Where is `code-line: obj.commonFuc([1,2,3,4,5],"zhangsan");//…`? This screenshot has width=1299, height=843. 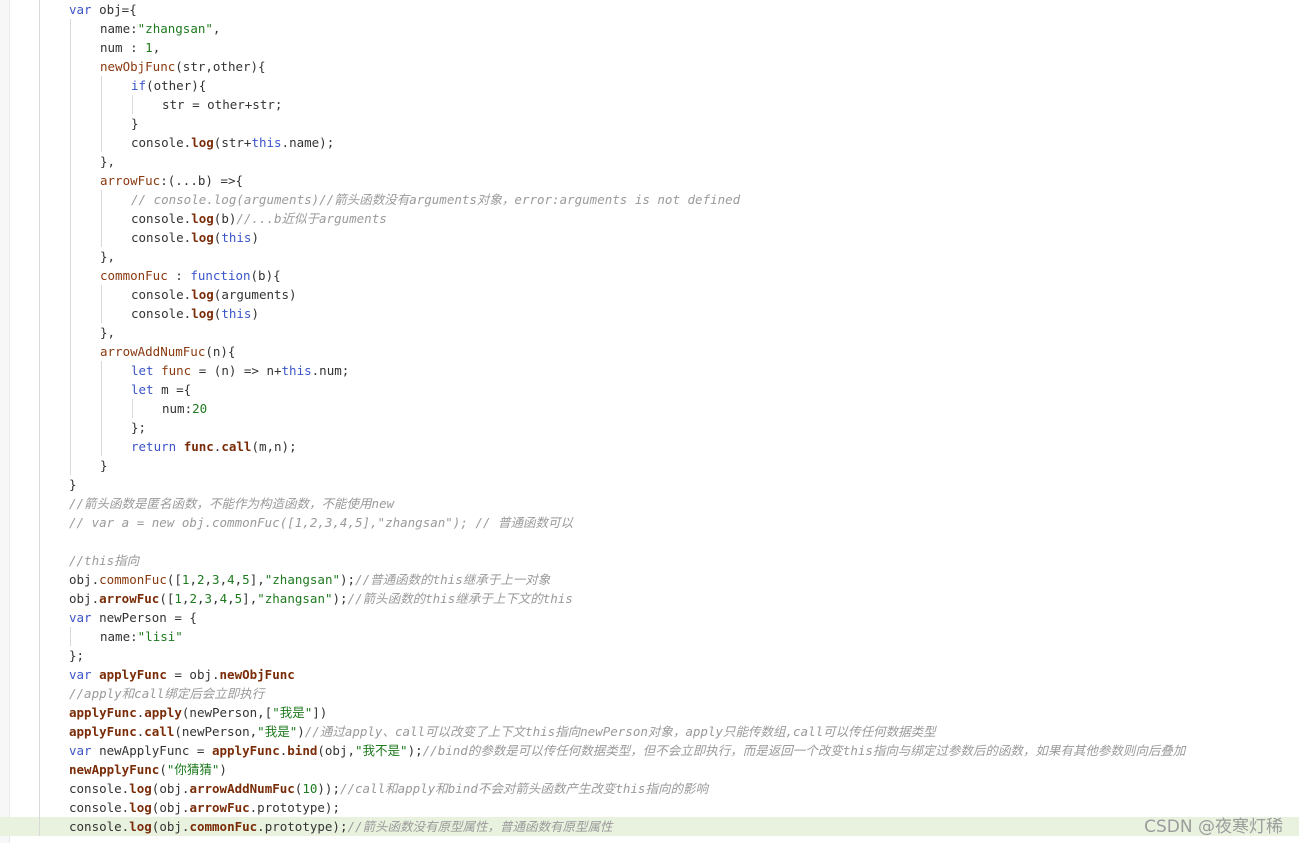 code-line: obj.commonFuc([1,2,3,4,5],"zhangsan");//… is located at coordinates (649, 579).